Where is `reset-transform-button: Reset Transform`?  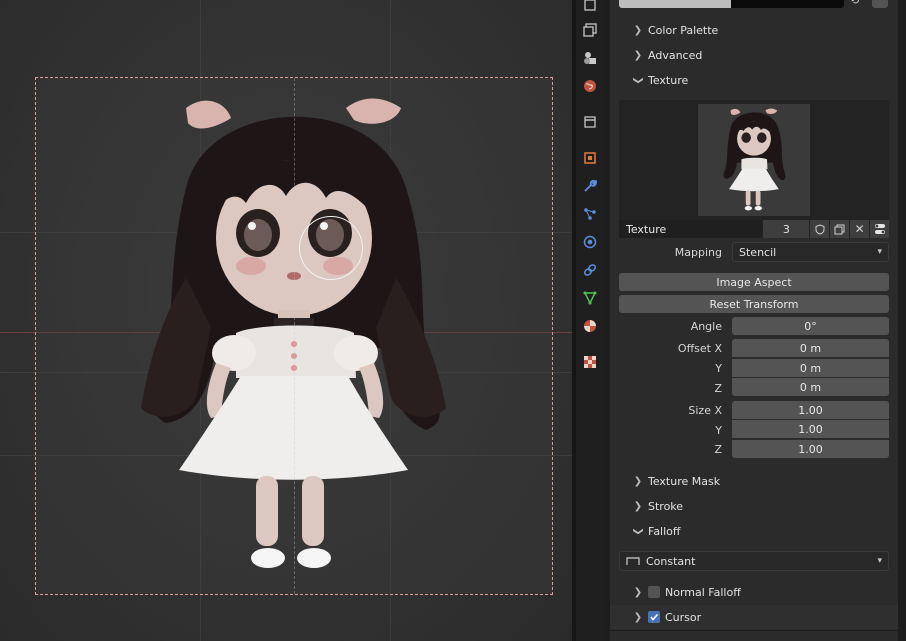
reset-transform-button: Reset Transform is located at coordinates (754, 304).